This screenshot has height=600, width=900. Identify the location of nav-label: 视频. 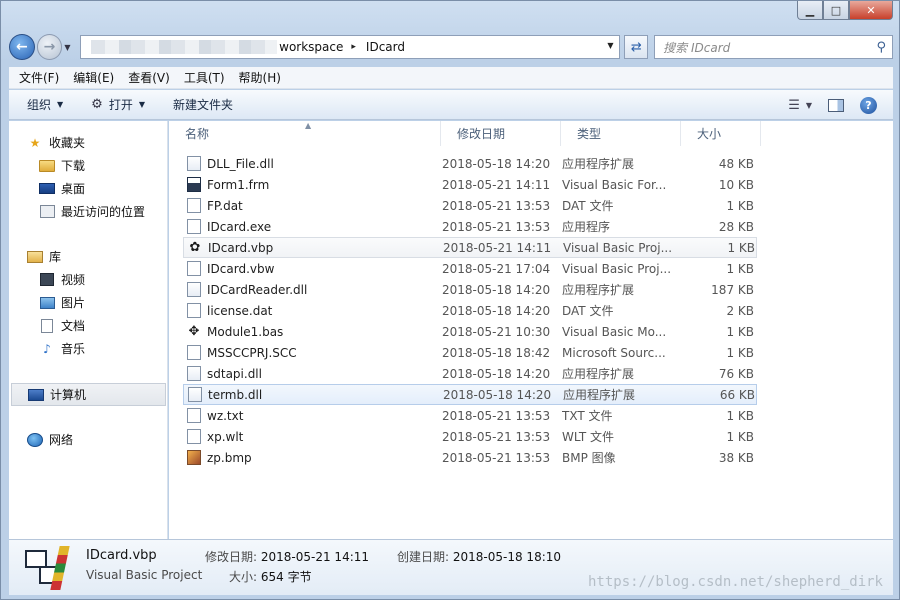
(73, 280).